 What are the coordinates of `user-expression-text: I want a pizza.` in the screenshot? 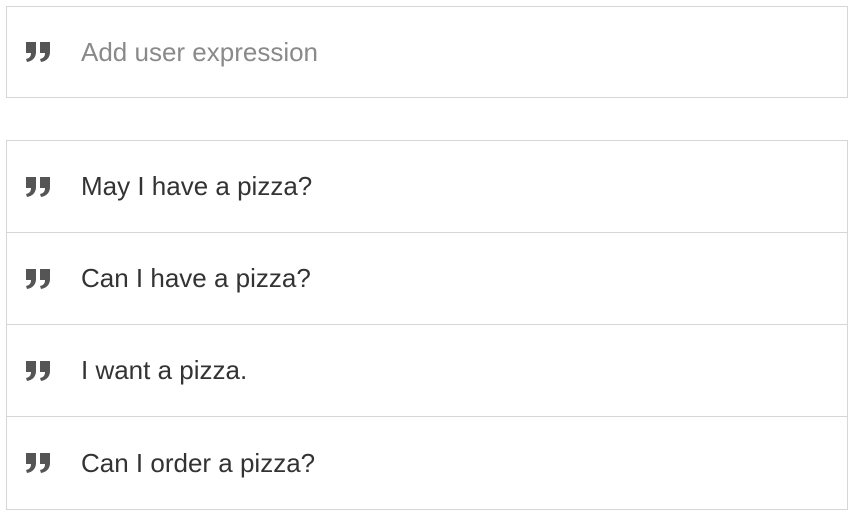 It's located at (164, 370).